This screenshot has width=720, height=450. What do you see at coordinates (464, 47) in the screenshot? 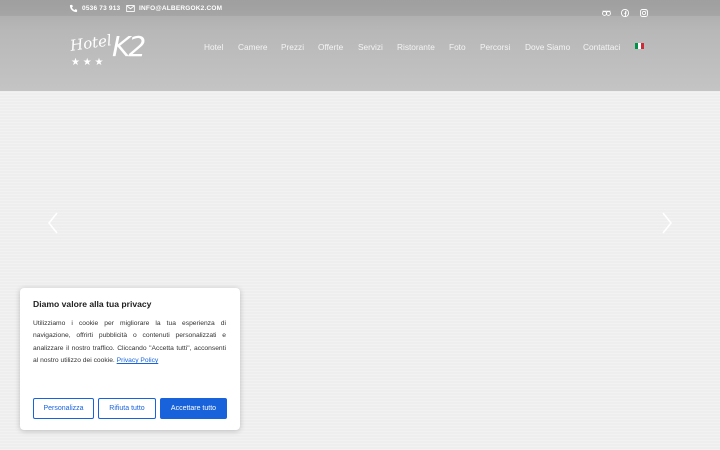
I see `nav-item-foto: Foto` at bounding box center [464, 47].